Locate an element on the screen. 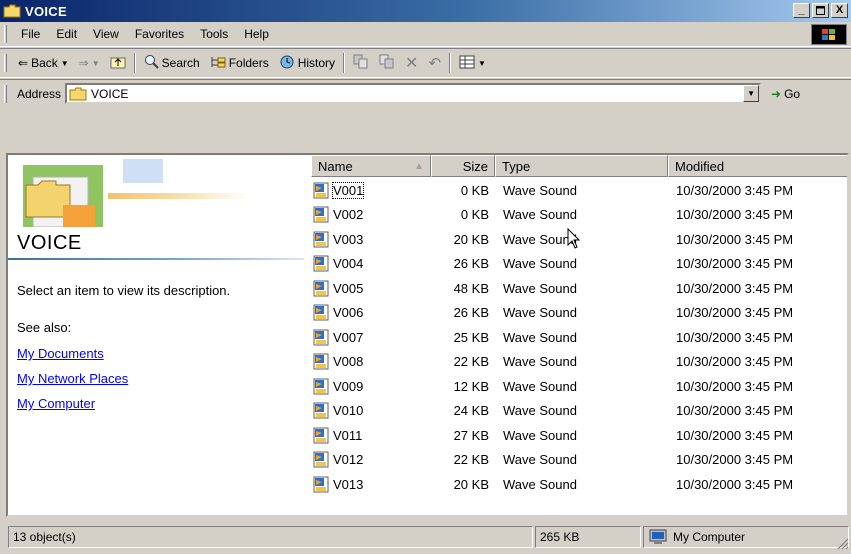 This screenshot has width=851, height=554. file-row: V006 26 KB Wave Sound 10/30/2000 3:45 PM is located at coordinates (579, 313).